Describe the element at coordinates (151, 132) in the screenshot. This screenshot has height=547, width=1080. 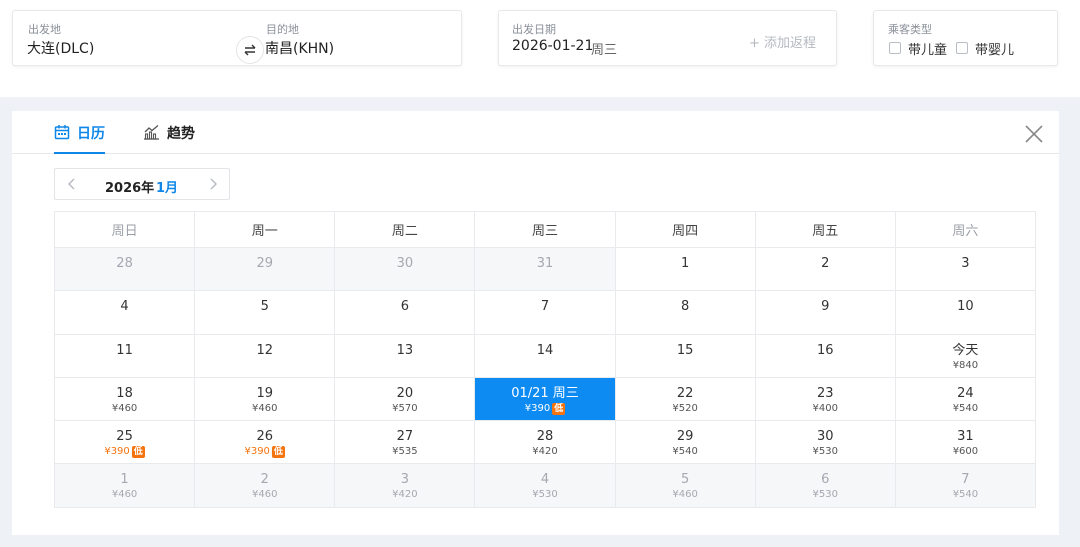
I see `trend-chart-icon` at that location.